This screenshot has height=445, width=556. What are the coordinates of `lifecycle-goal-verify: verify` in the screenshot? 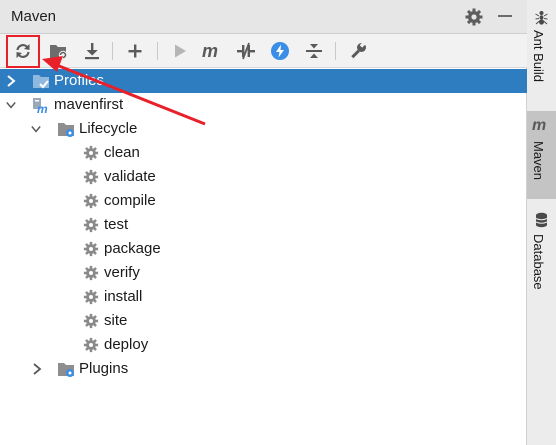 It's located at (263, 273).